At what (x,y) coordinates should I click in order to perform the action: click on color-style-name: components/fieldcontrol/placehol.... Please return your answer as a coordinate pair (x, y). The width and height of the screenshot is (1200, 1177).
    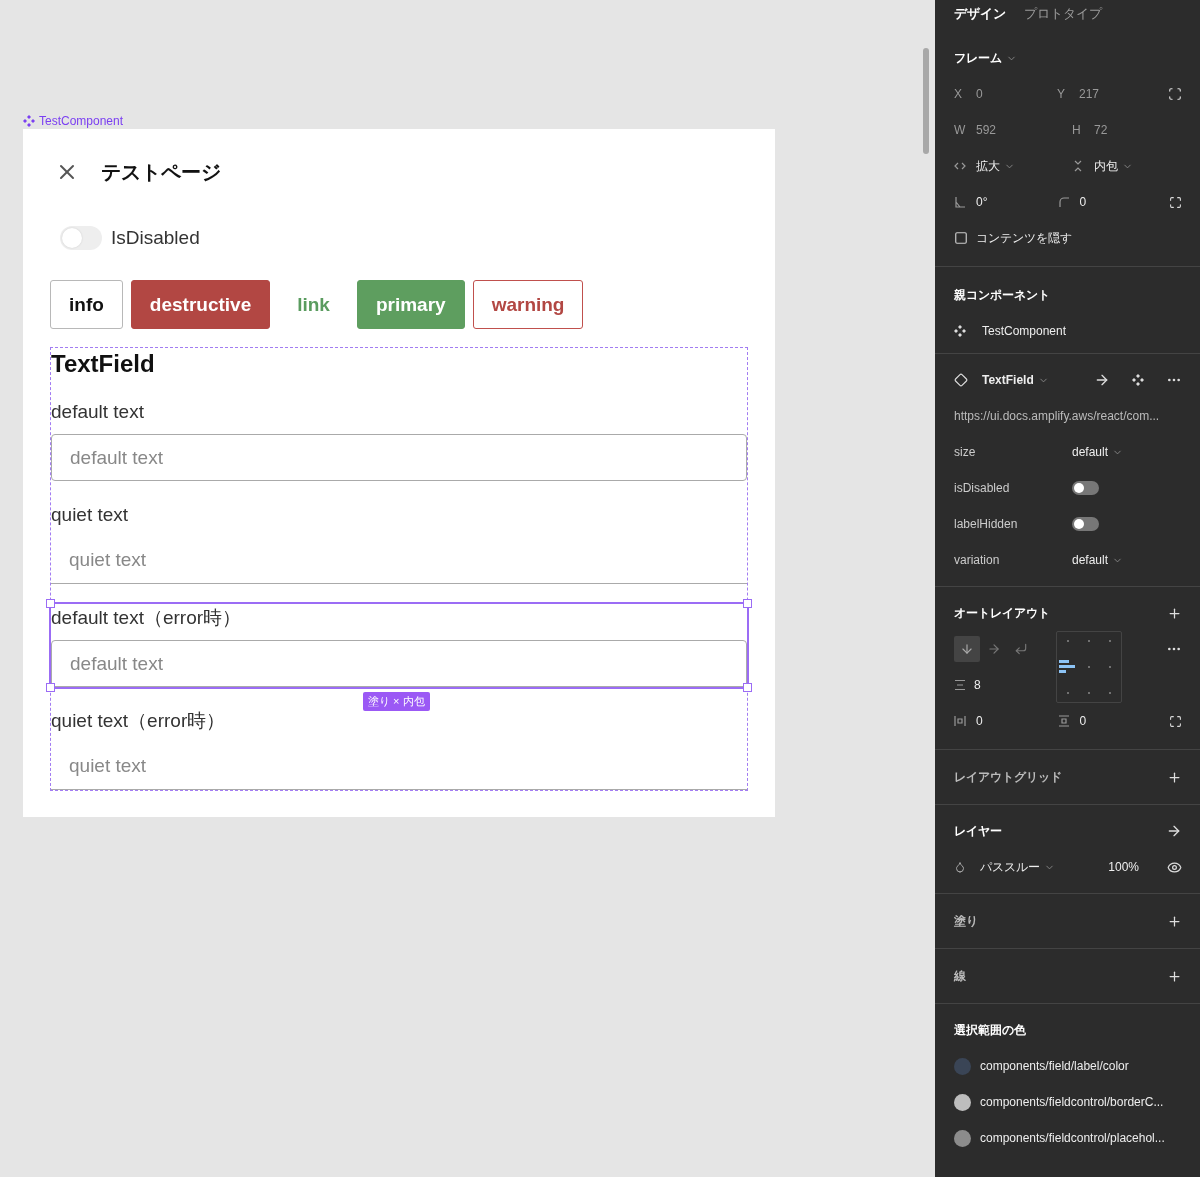
    Looking at the image, I should click on (1072, 1138).